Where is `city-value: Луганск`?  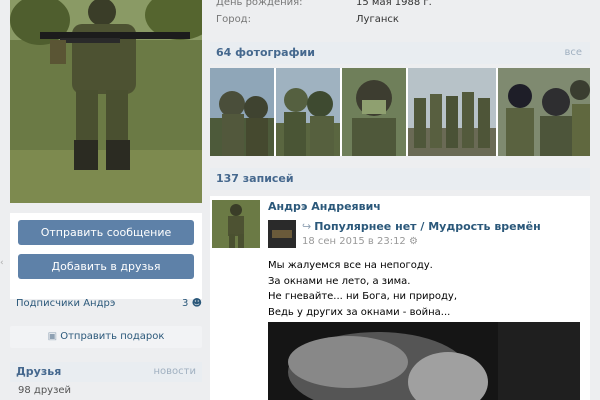 city-value: Луганск is located at coordinates (377, 19).